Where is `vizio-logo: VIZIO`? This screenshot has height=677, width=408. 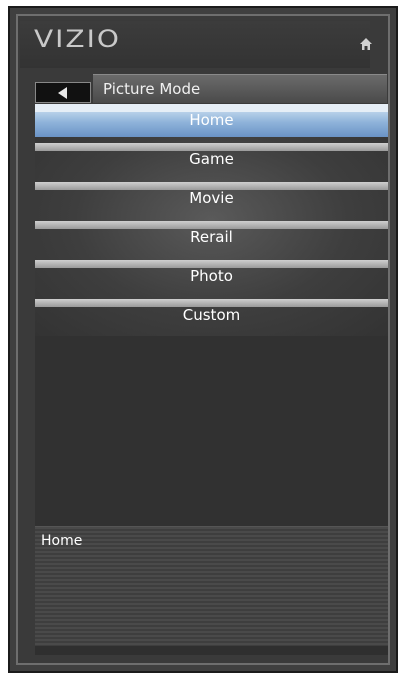 vizio-logo: VIZIO is located at coordinates (77, 39).